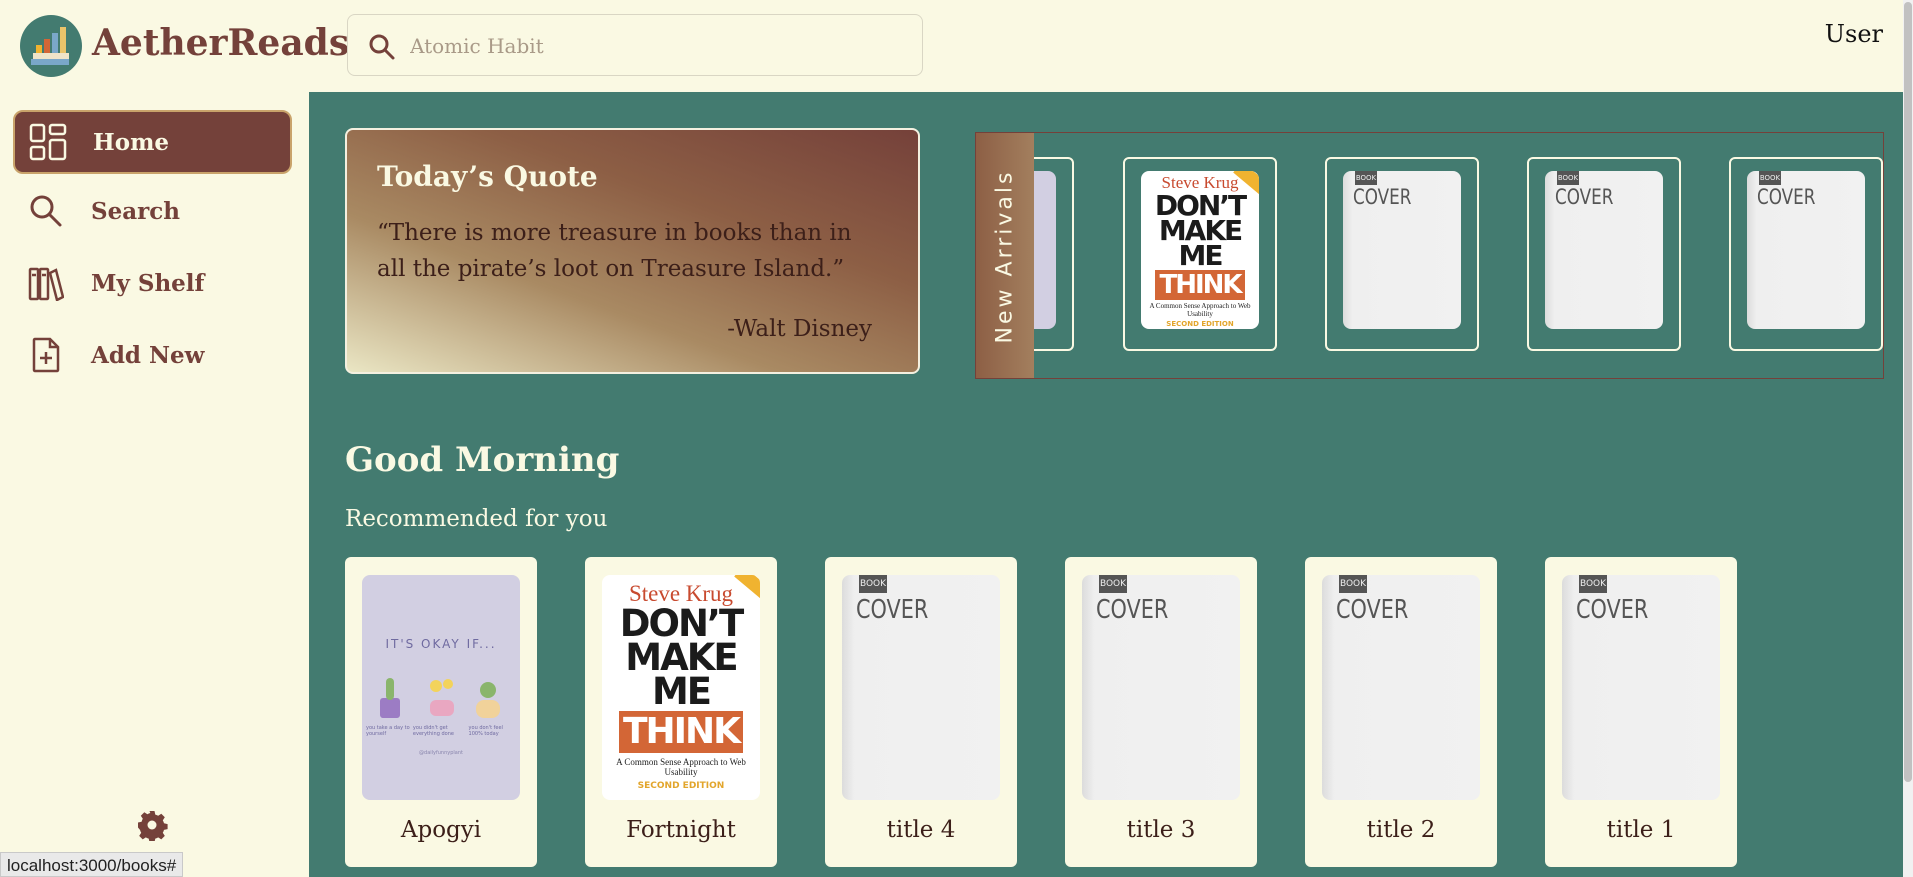 Image resolution: width=1913 pixels, height=877 pixels. What do you see at coordinates (148, 283) in the screenshot?
I see `sidebar-item-label: My Shelf` at bounding box center [148, 283].